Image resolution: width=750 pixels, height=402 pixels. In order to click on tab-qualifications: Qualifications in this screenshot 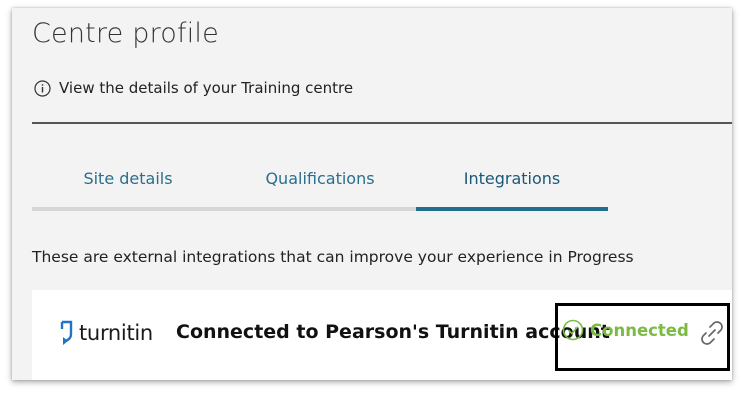, I will do `click(320, 182)`.